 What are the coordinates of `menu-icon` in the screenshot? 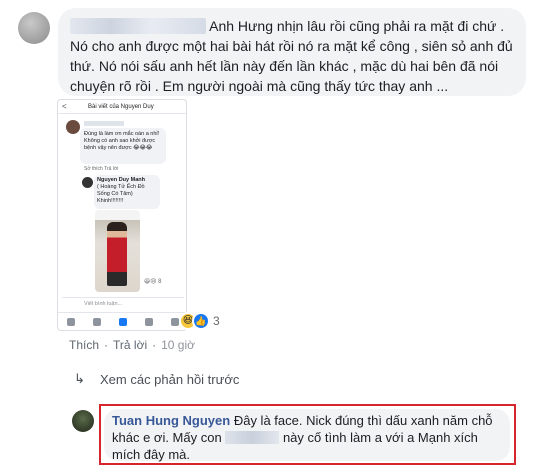 It's located at (175, 321).